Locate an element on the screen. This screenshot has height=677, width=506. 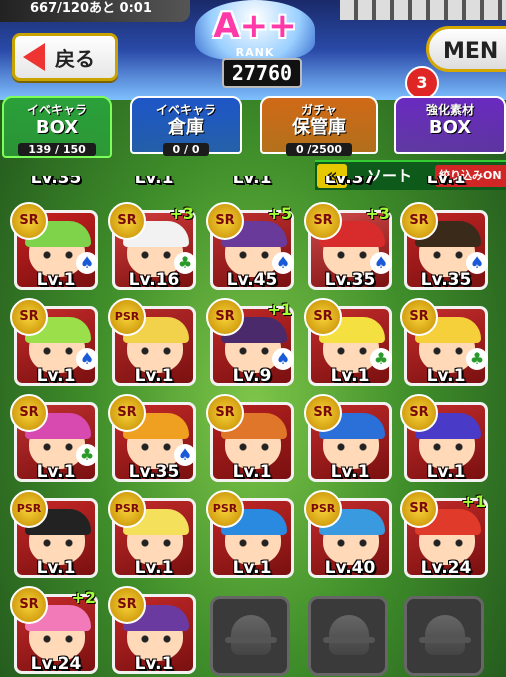
tab-count: 0 / 0 is located at coordinates (186, 149).